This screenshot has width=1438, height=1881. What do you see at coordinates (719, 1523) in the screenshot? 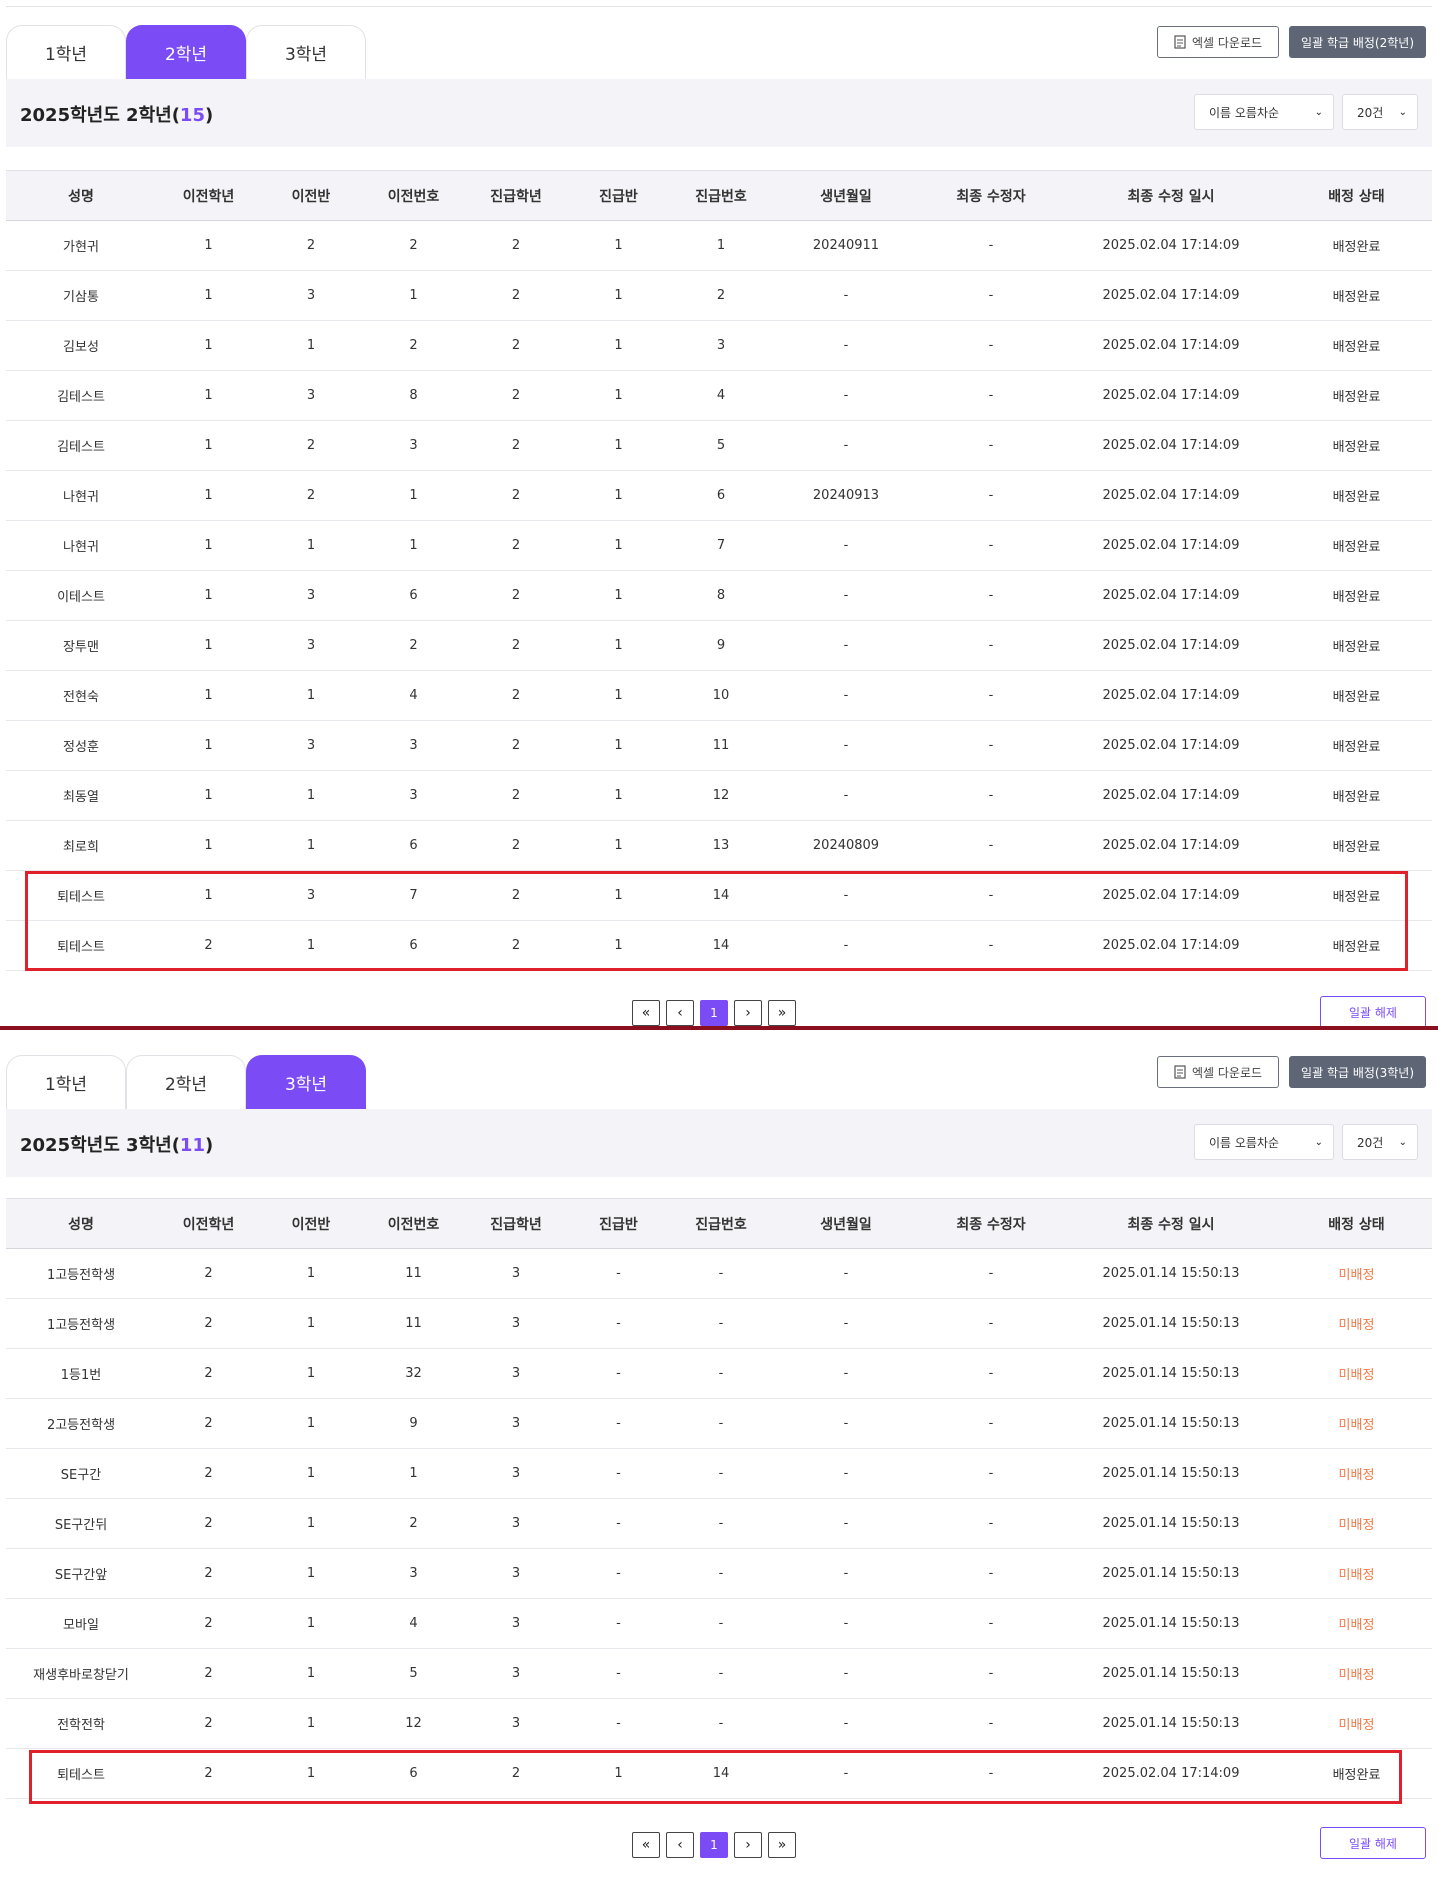
I see `table-row: SE구간뒤 2 1 2 3- - - -2025.01.14 15:50:13 미배정` at bounding box center [719, 1523].